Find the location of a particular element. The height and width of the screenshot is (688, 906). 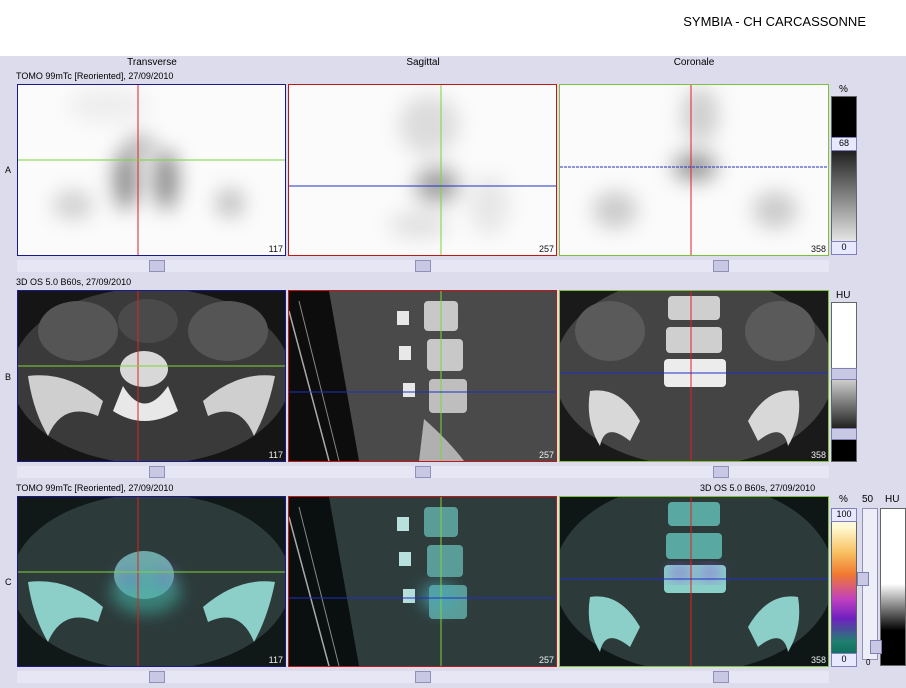

row-a-series-label: TOMO 99mTc [Reoriented], 27/09/2010 is located at coordinates (95, 76).